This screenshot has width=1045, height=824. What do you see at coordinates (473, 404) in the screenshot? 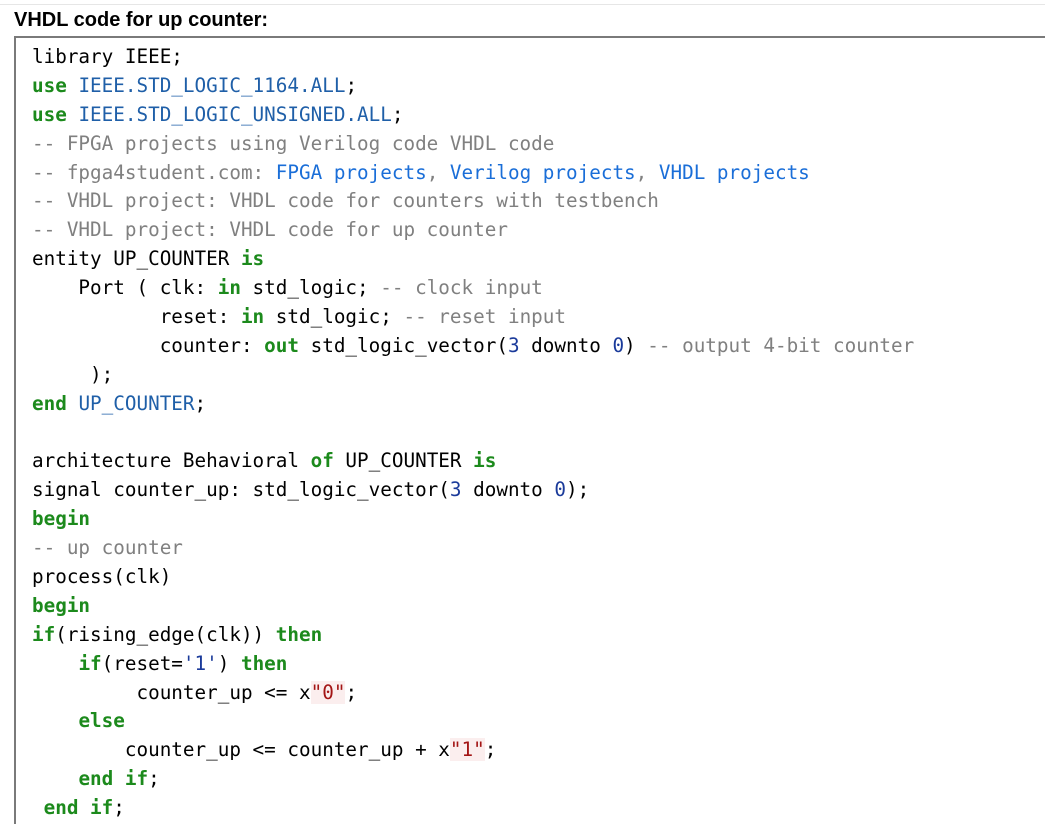
I see `code-line: end UP_COUNTER;` at bounding box center [473, 404].